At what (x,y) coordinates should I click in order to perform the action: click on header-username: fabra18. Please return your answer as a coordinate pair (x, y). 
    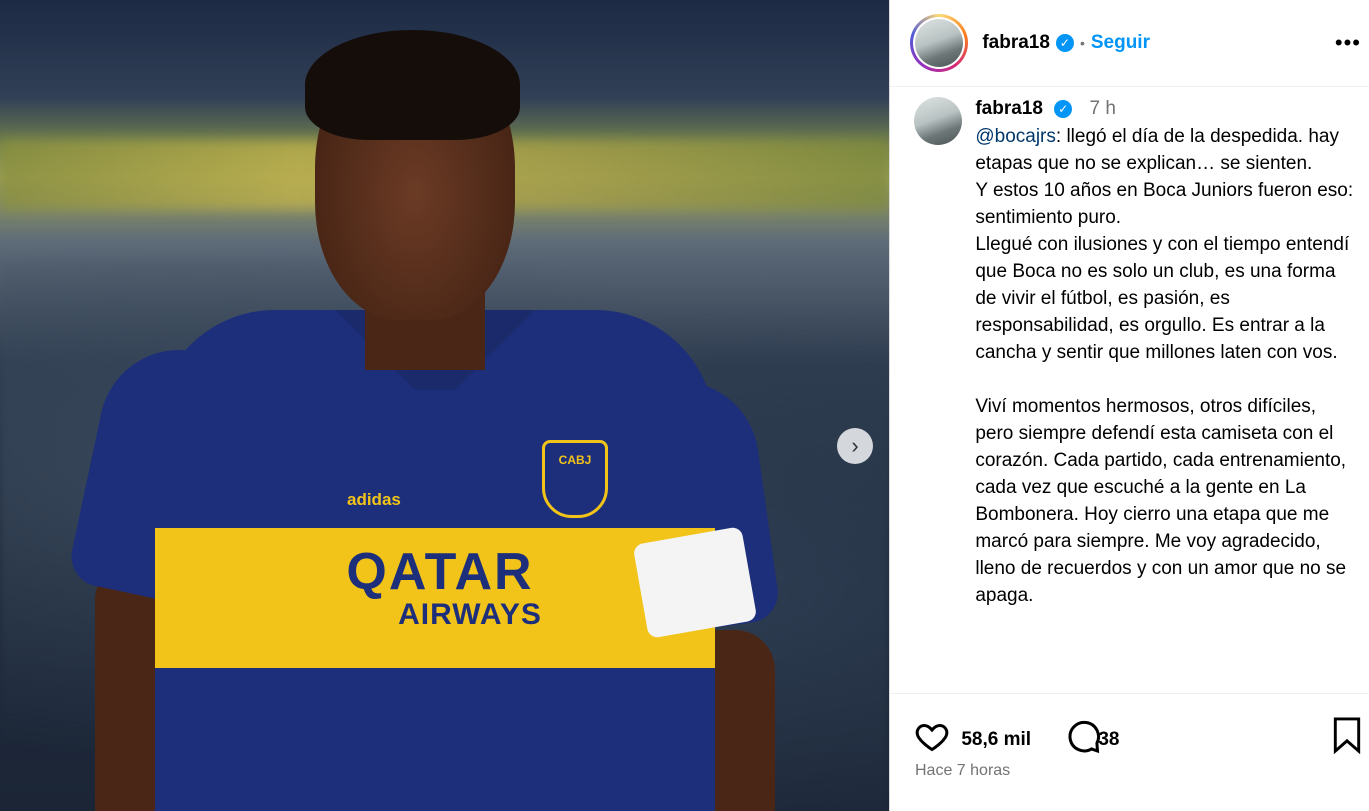
    Looking at the image, I should click on (1016, 43).